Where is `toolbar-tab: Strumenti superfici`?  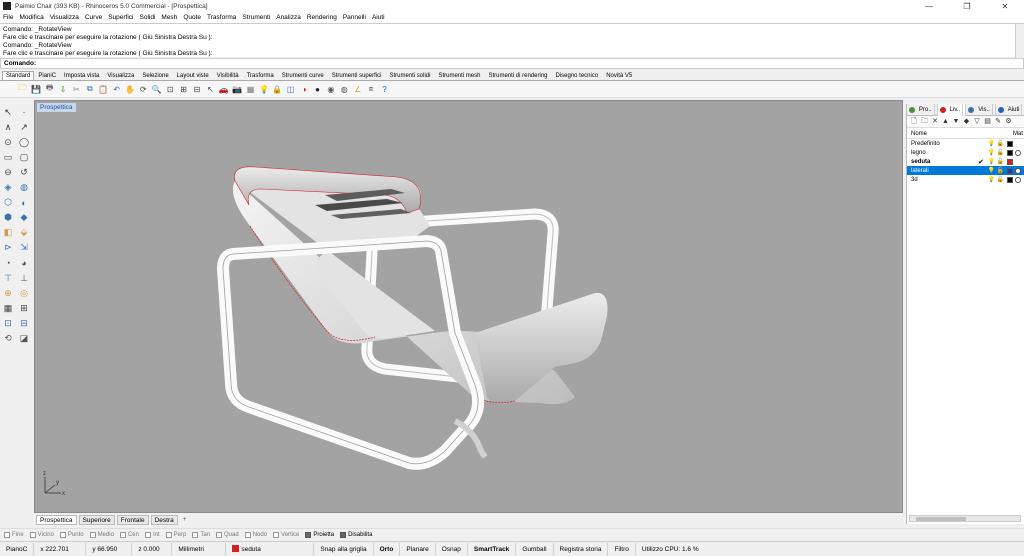
toolbar-tab: Strumenti superfici is located at coordinates (357, 75).